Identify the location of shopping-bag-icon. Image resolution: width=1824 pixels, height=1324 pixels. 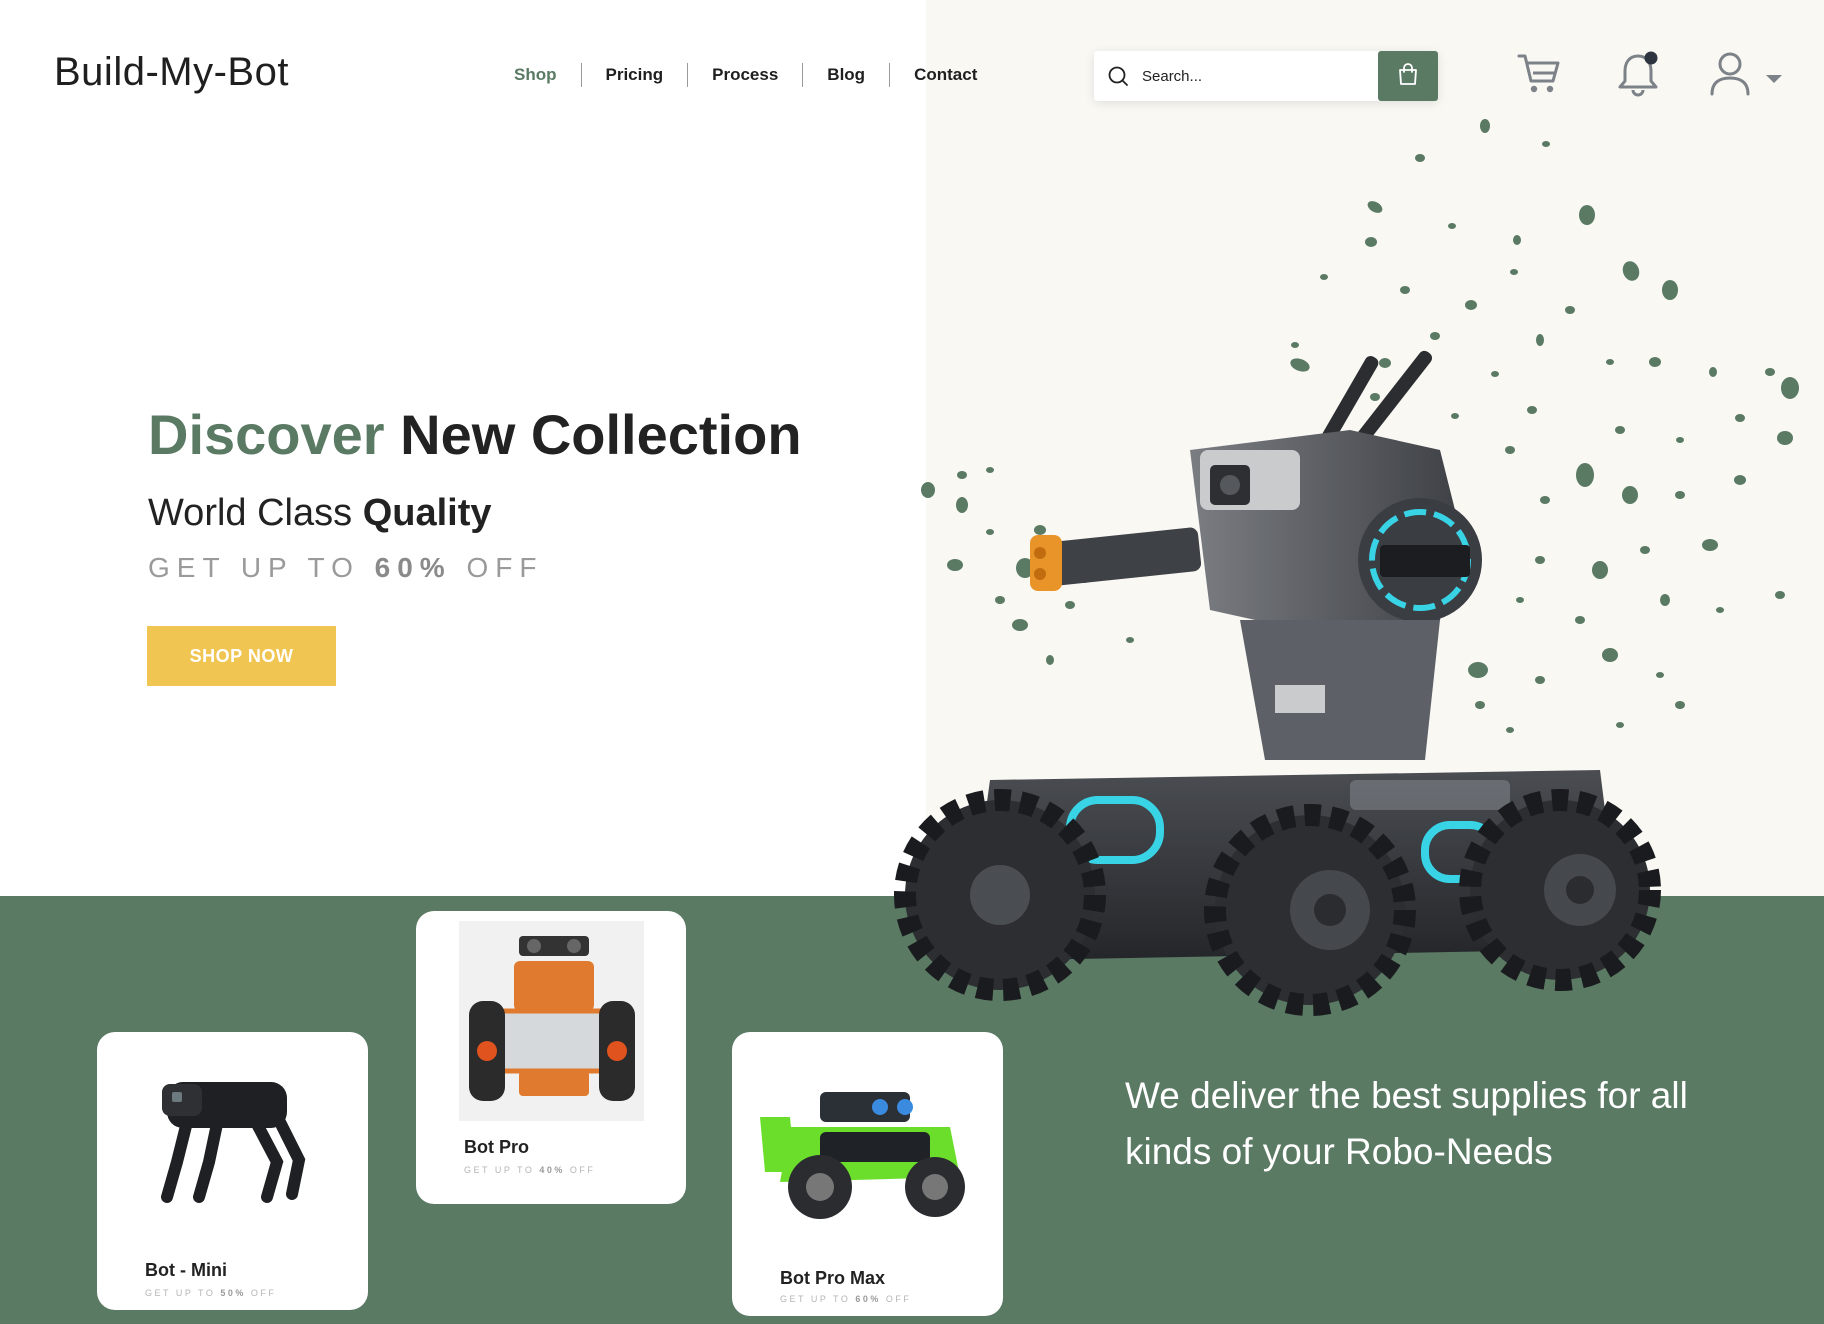
(1408, 76).